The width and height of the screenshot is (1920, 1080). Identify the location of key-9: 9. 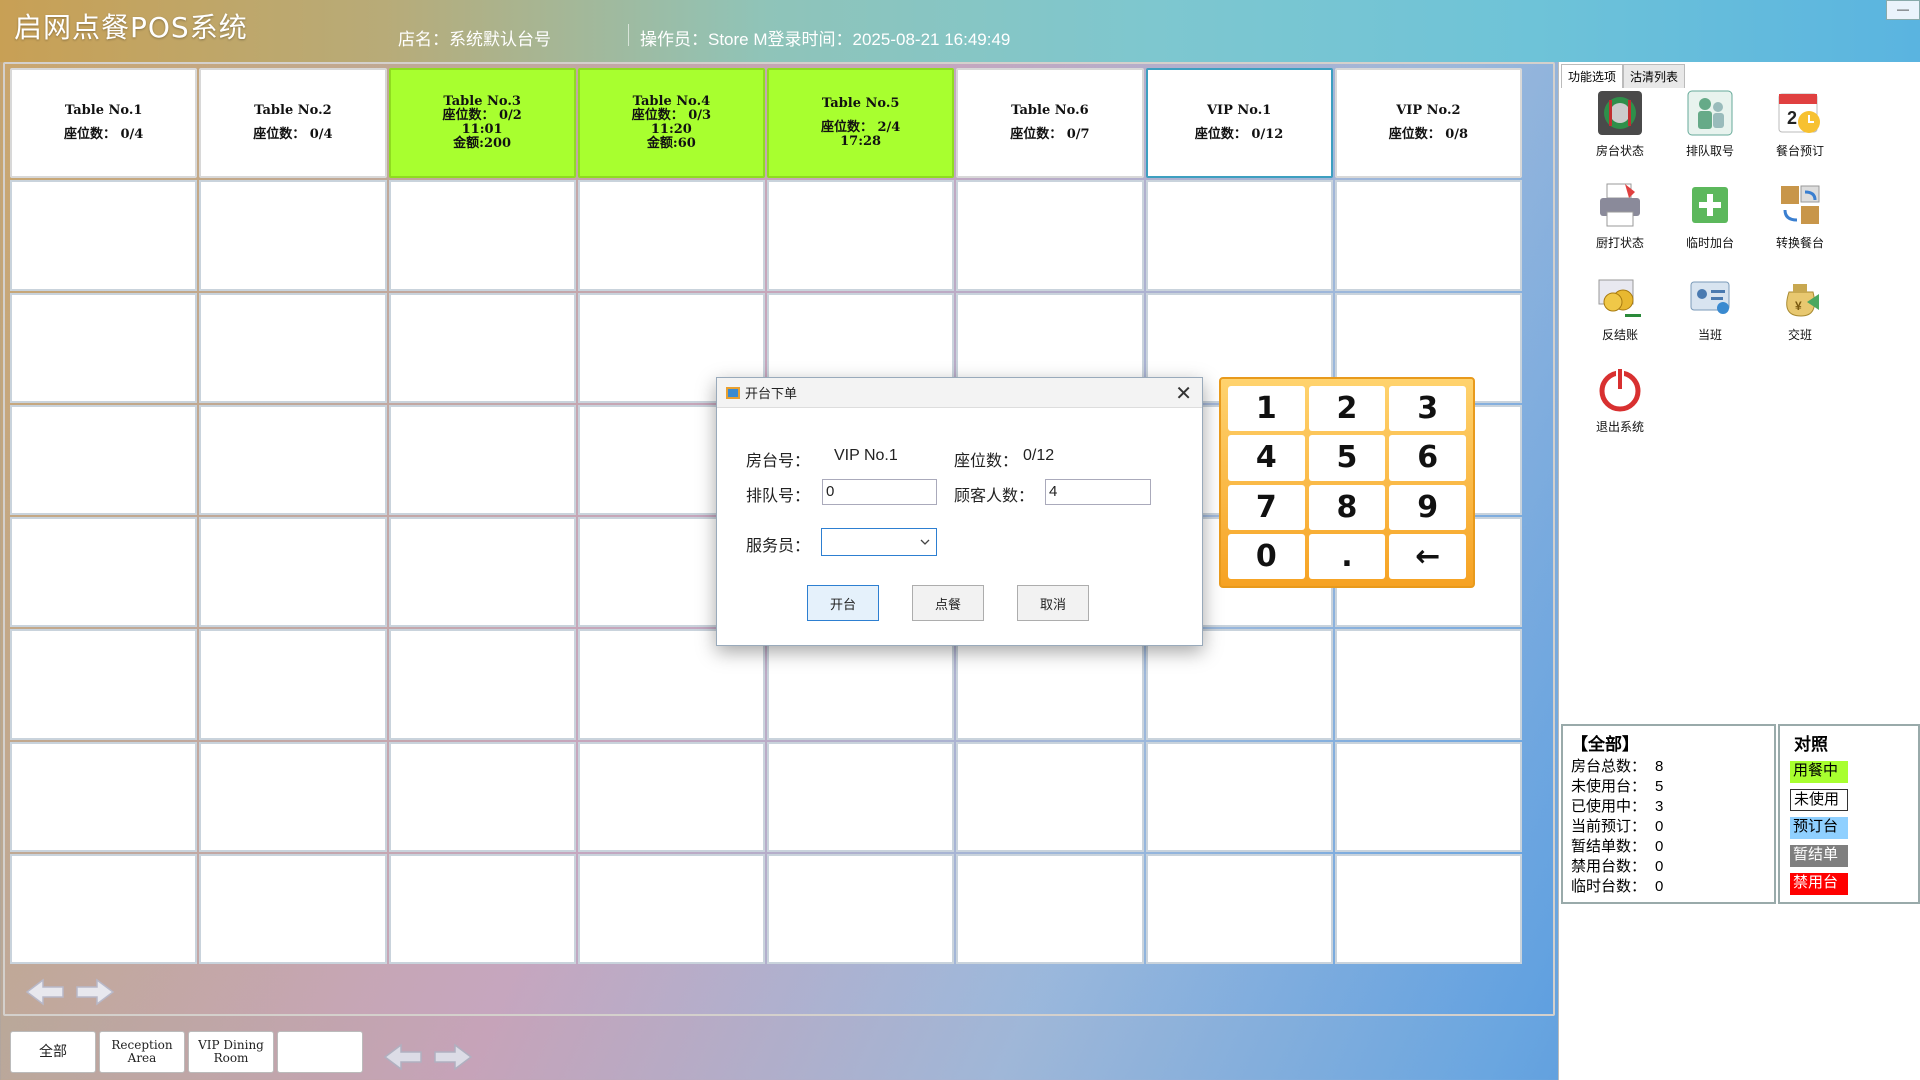
(1427, 507).